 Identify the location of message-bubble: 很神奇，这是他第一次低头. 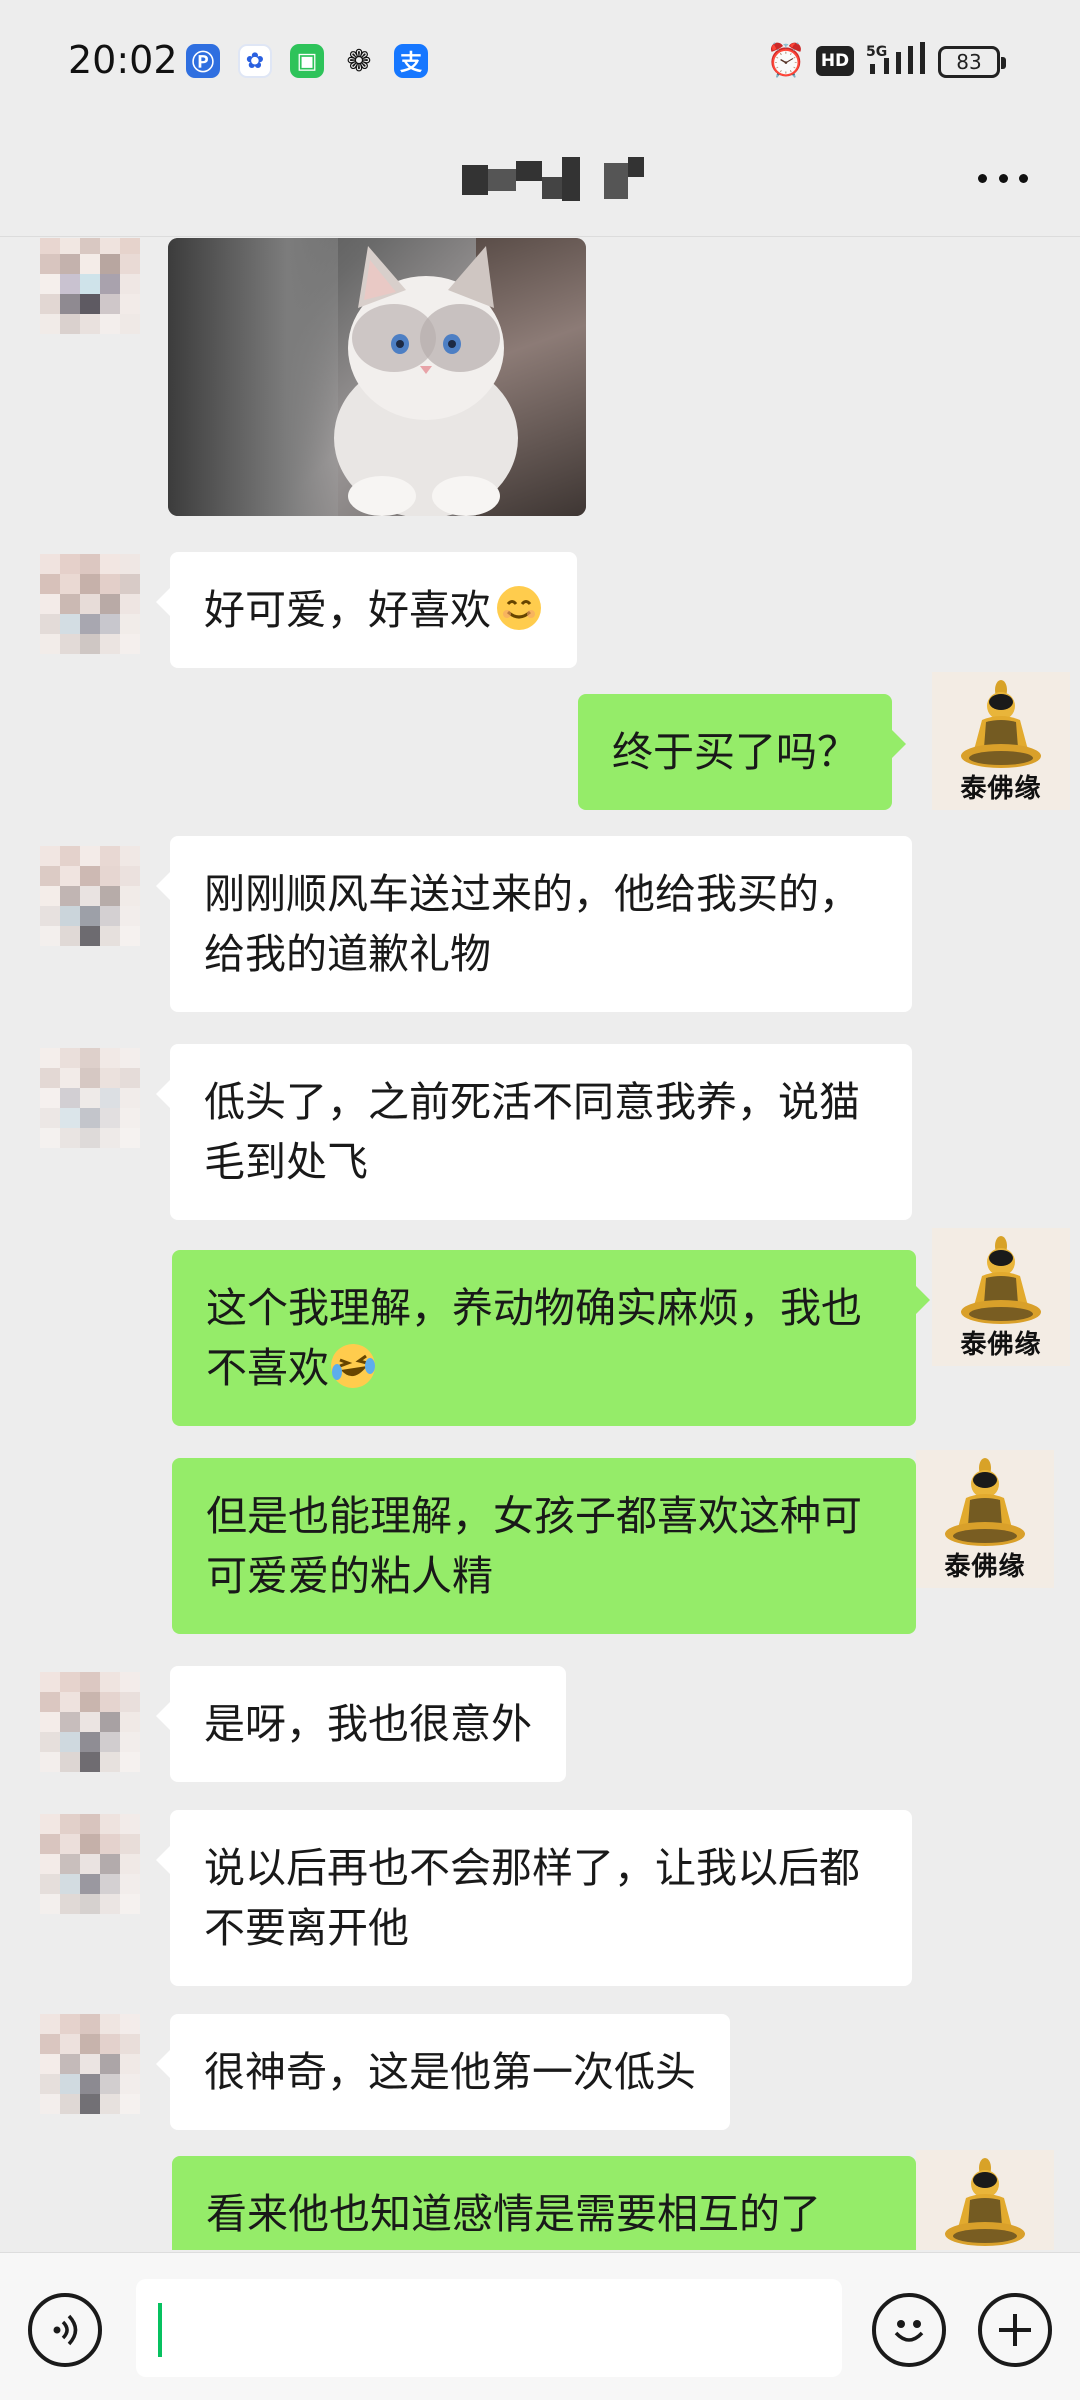
(443, 2072).